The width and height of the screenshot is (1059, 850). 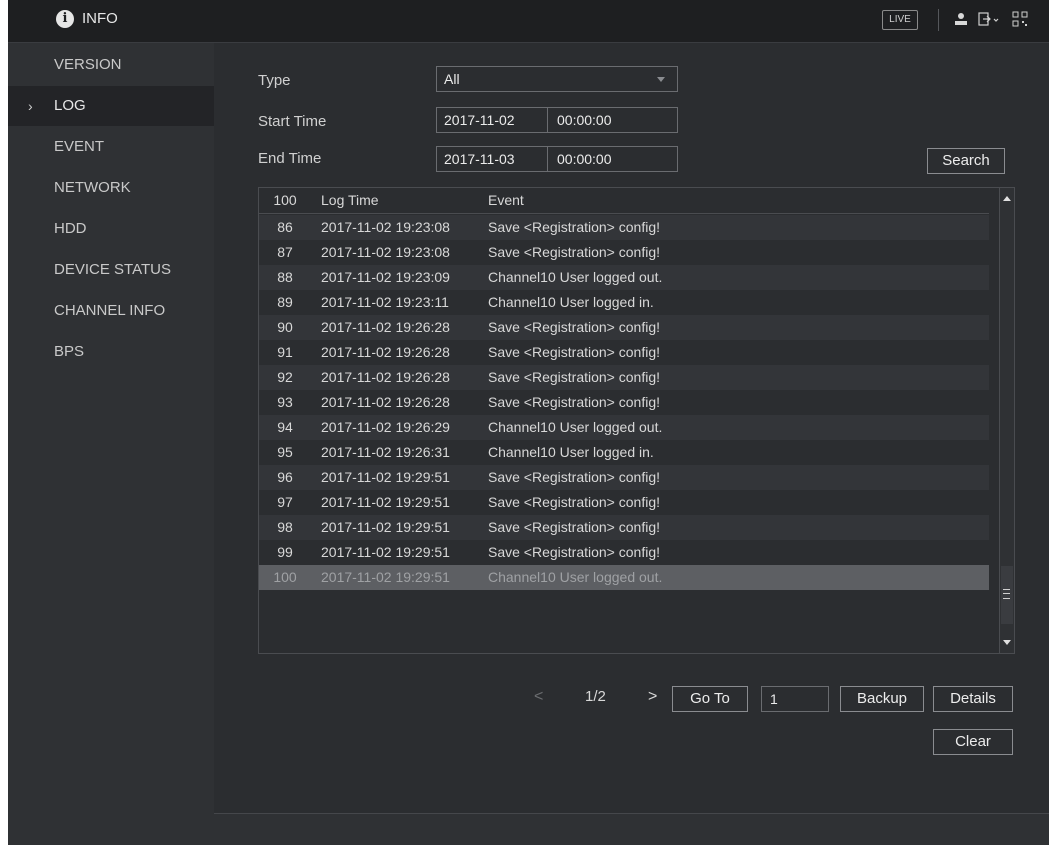 I want to click on sidebar-item-label: EVENT, so click(x=79, y=146).